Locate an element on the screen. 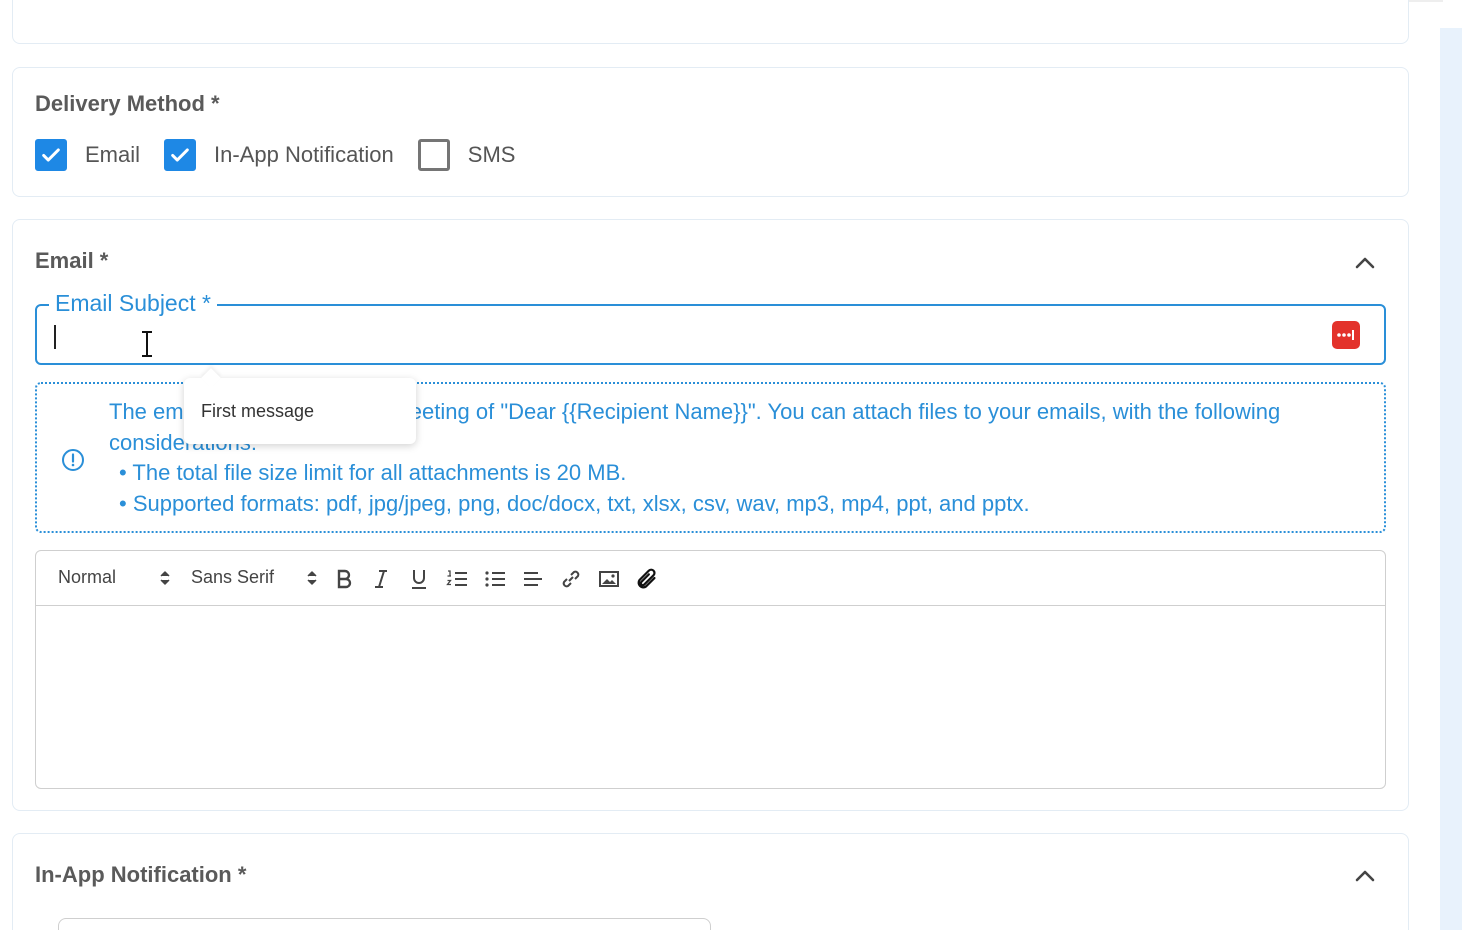  paperclip-icon is located at coordinates (646, 578).